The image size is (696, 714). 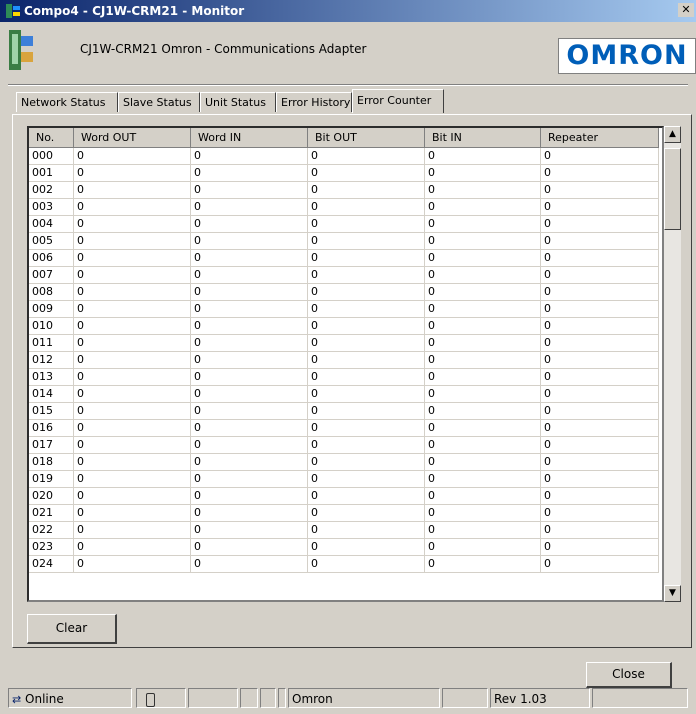 I want to click on cell-no: 004, so click(x=51, y=224).